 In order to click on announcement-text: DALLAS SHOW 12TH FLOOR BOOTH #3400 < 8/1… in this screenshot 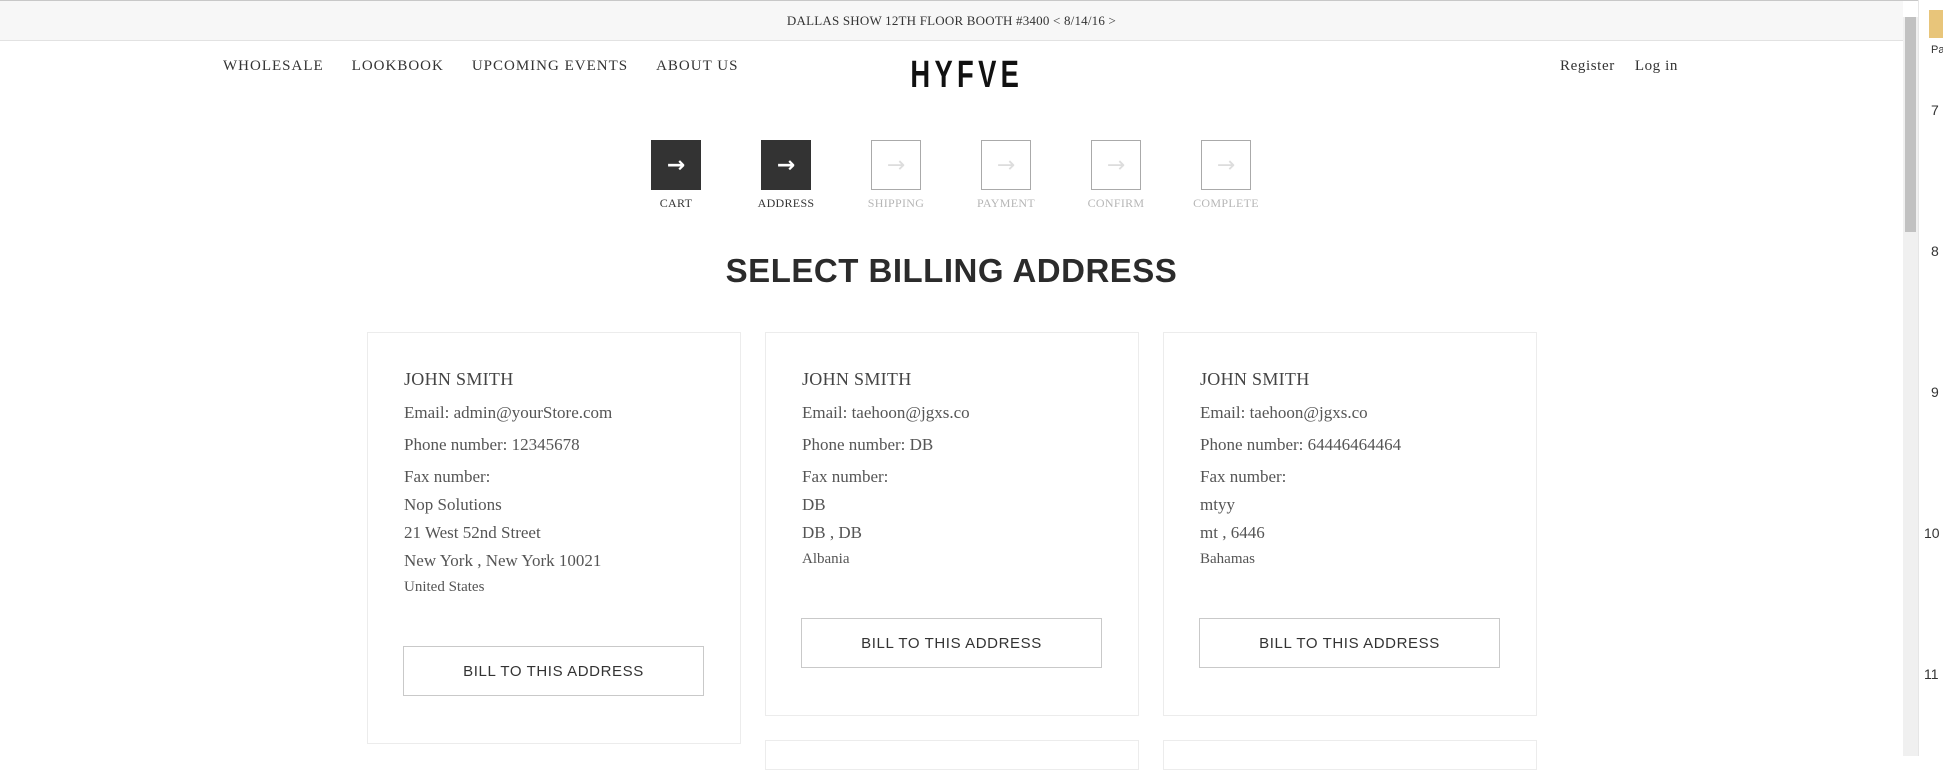, I will do `click(951, 21)`.